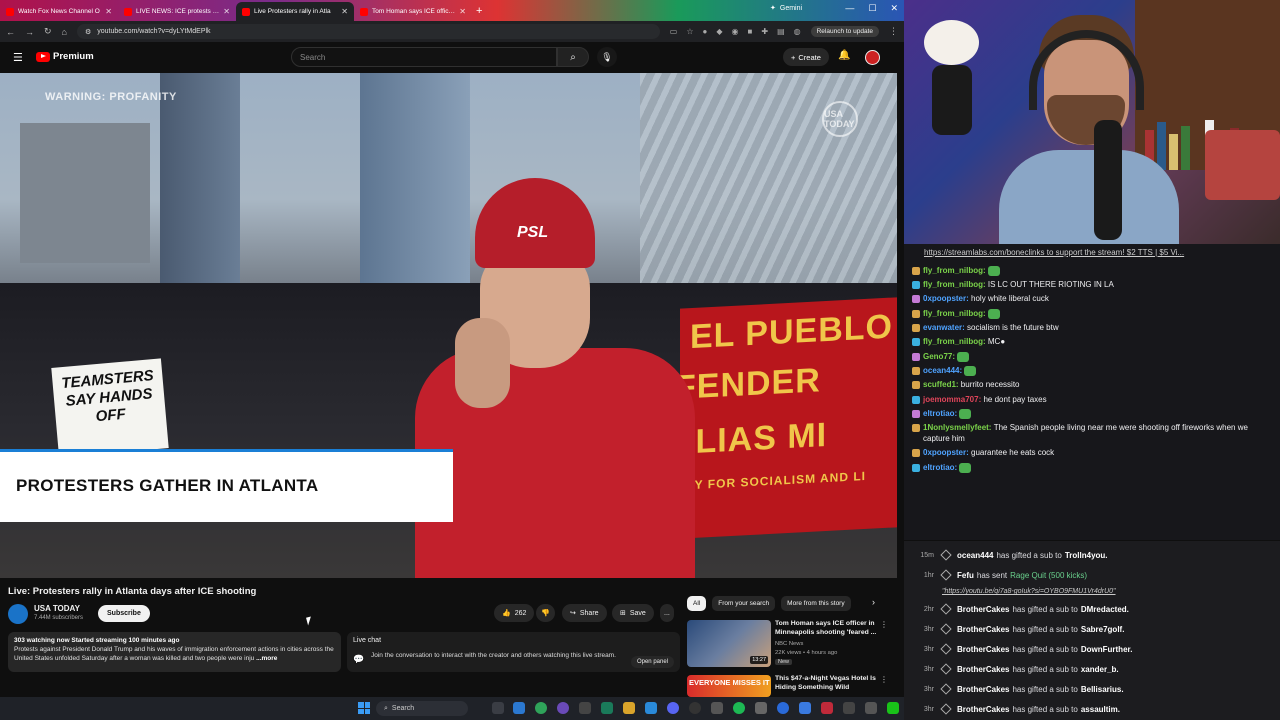 This screenshot has height=720, width=1280. Describe the element at coordinates (695, 708) in the screenshot. I see `obs-icon` at that location.